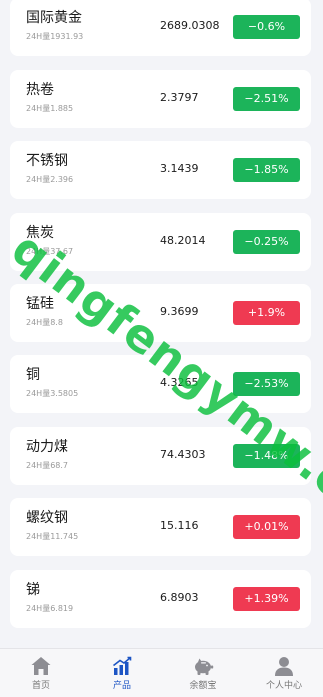 This screenshot has height=697, width=323. I want to click on product-card-hot-coil: 热卷 24H量1.885 2.3797 −2.51%, so click(160, 99).